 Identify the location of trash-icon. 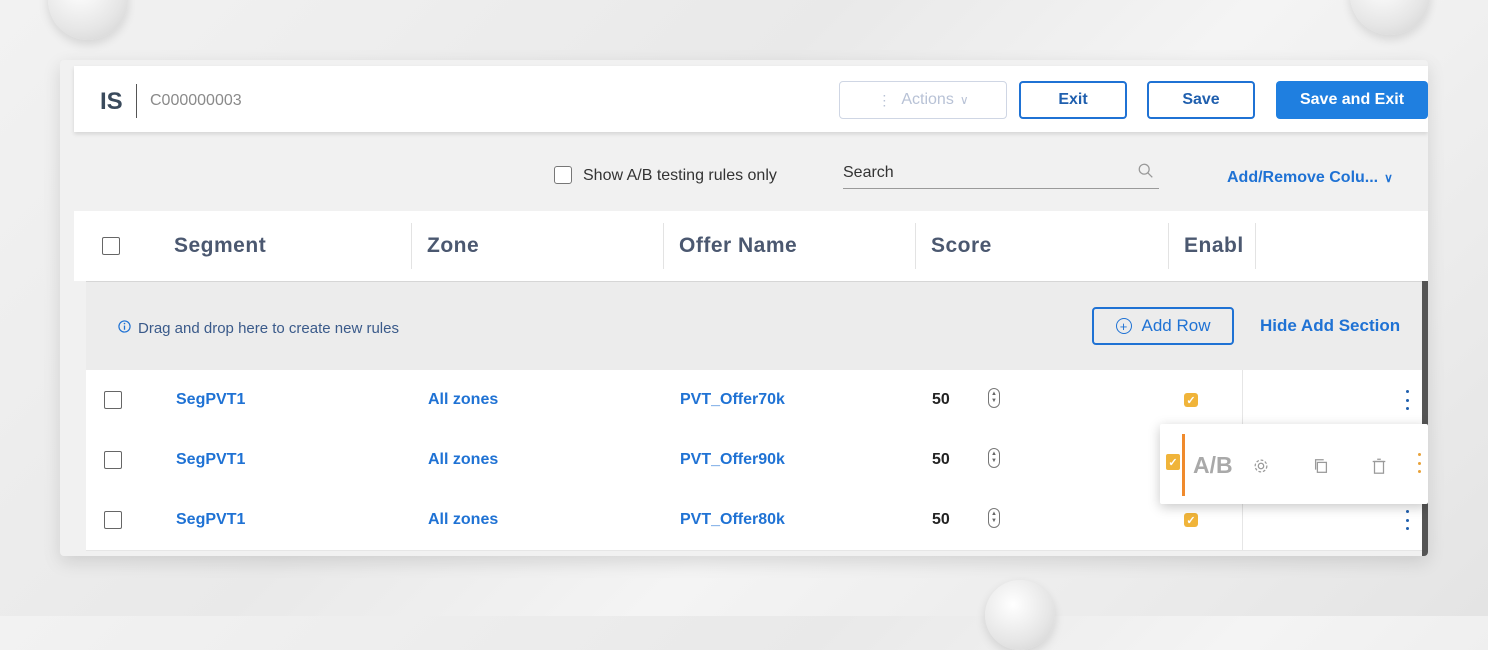
(1379, 466).